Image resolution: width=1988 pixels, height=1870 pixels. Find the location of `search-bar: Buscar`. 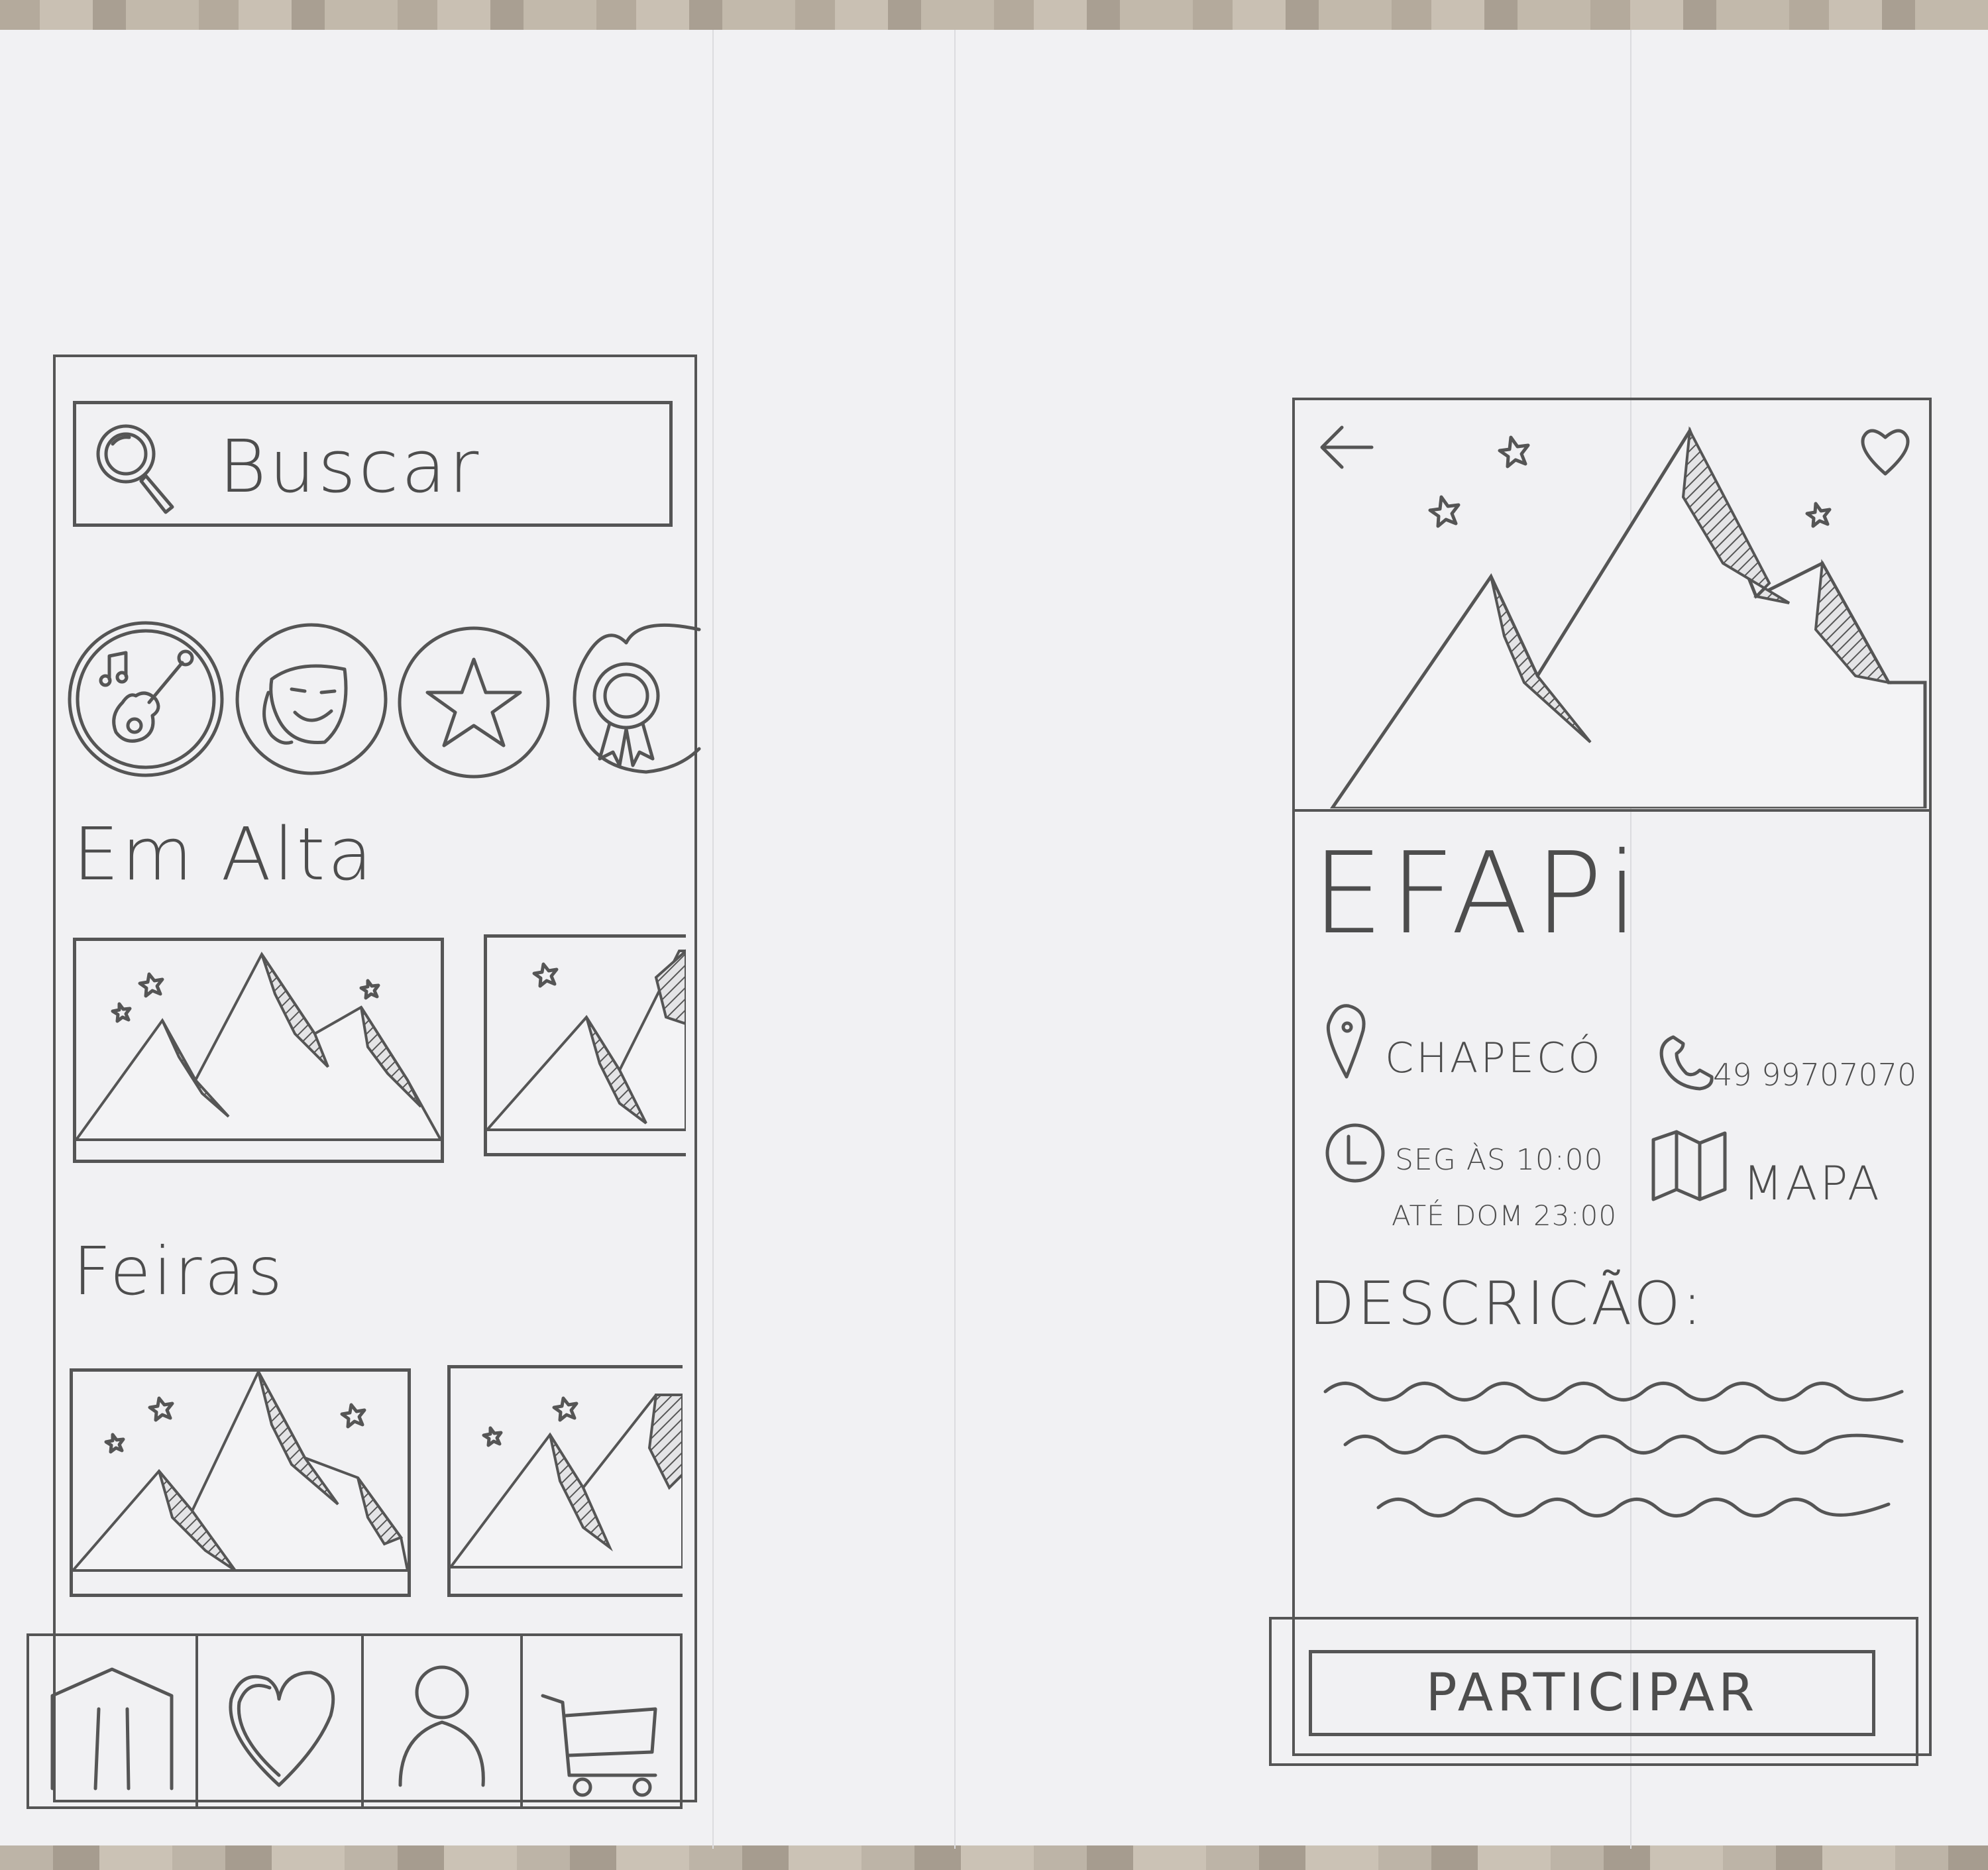

search-bar: Buscar is located at coordinates (373, 464).